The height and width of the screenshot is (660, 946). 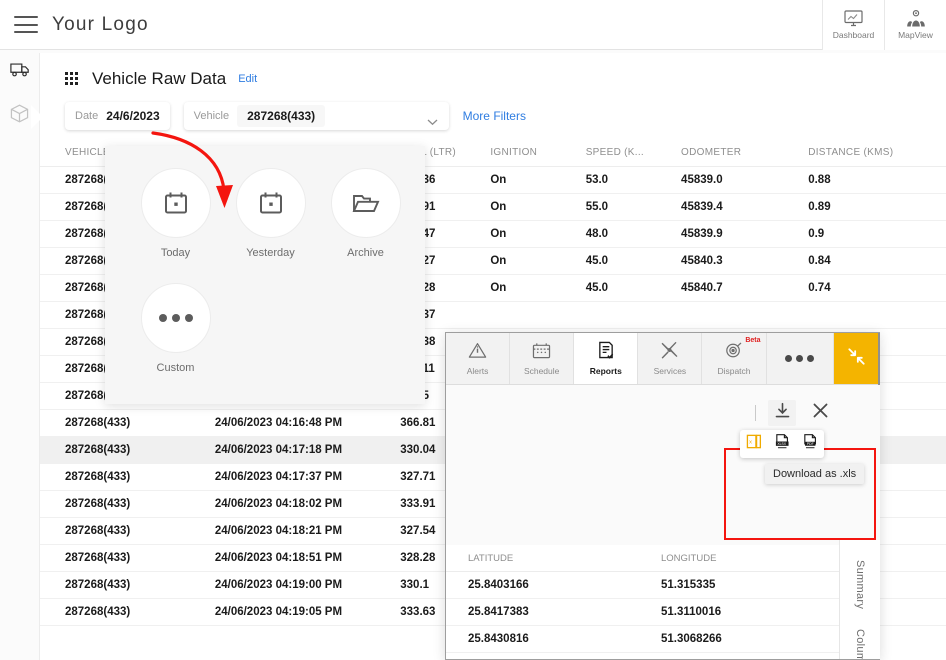 I want to click on col-header-longitude: LONGITUDE, so click(x=750, y=558).